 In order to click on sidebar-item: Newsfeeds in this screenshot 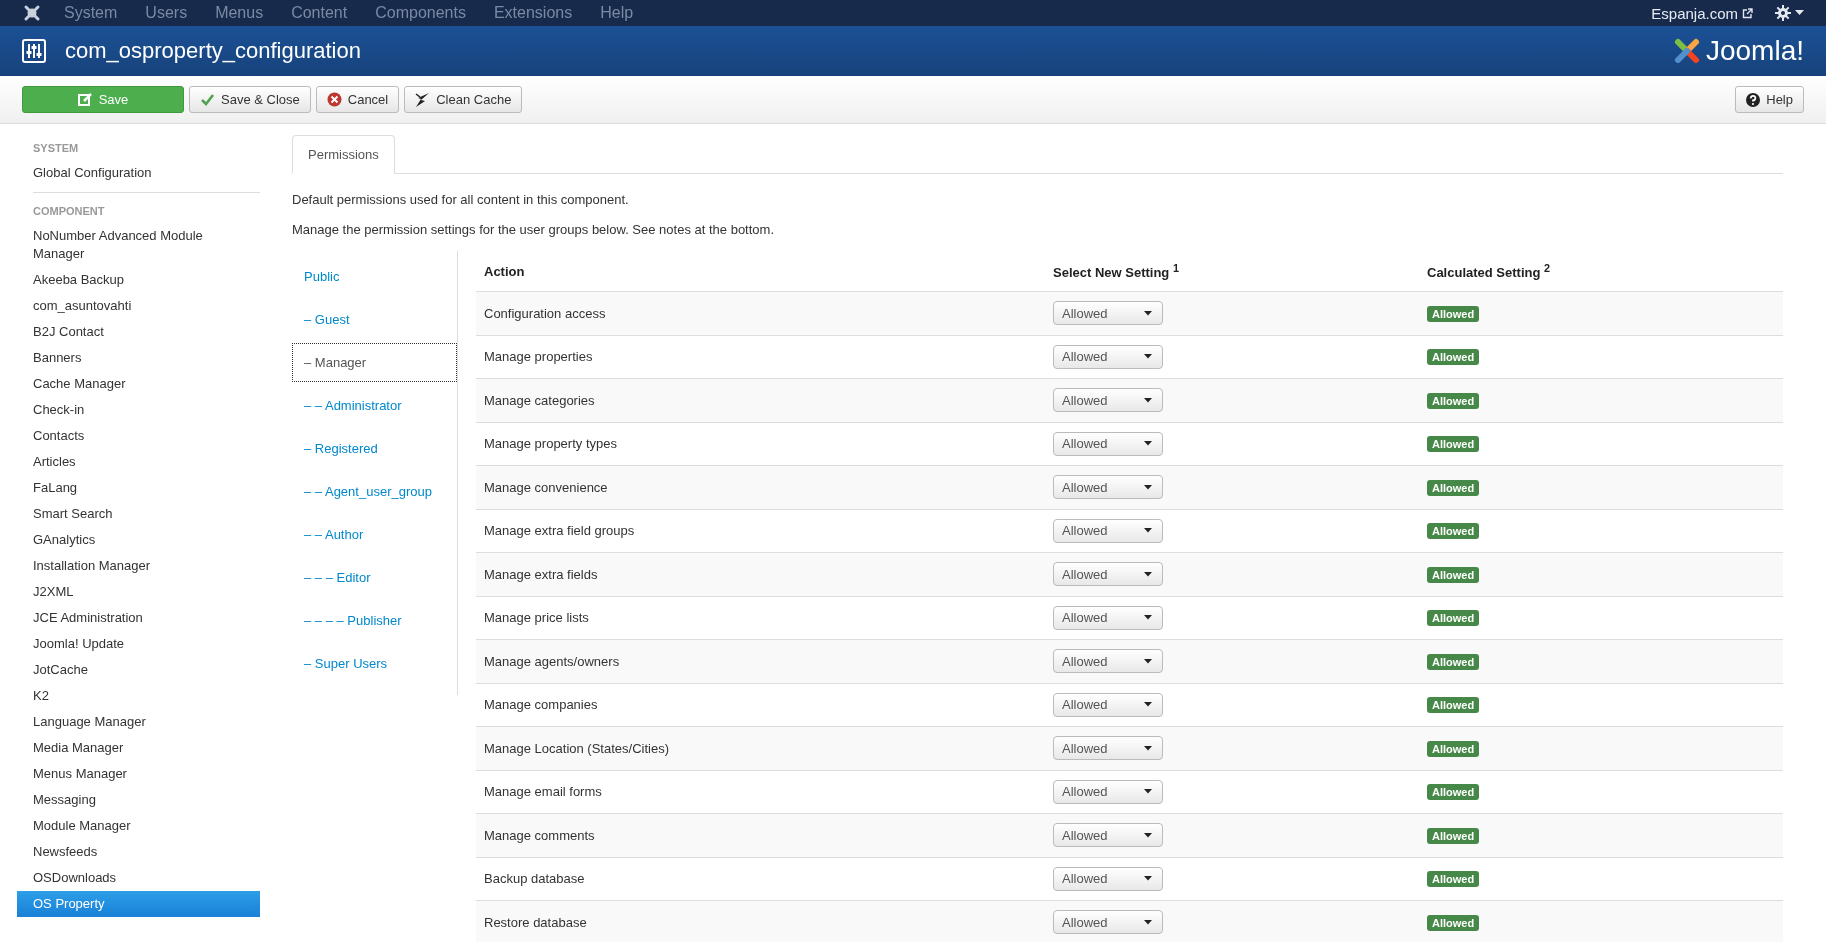, I will do `click(138, 852)`.